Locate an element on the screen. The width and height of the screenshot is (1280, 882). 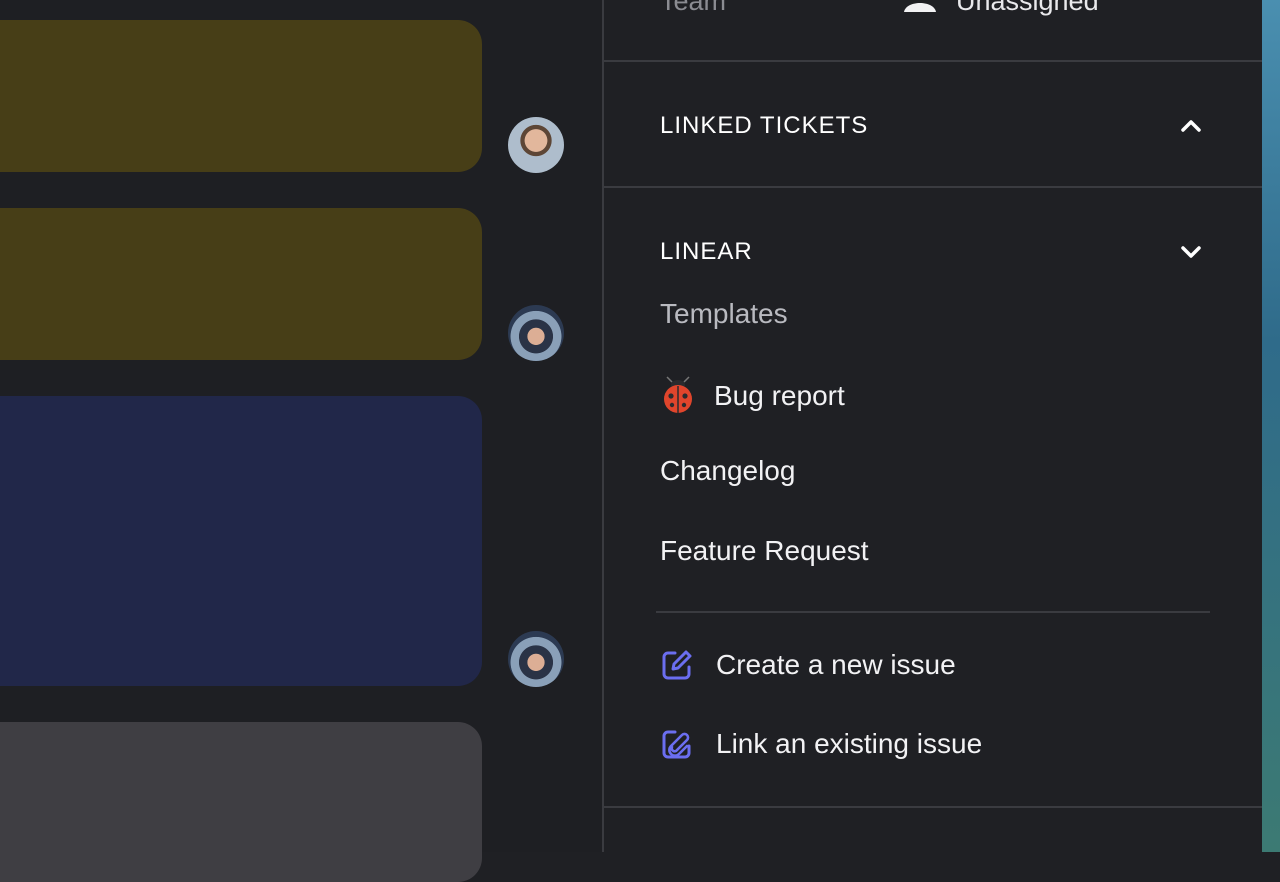
team-row: Team Unassigned is located at coordinates (933, 31).